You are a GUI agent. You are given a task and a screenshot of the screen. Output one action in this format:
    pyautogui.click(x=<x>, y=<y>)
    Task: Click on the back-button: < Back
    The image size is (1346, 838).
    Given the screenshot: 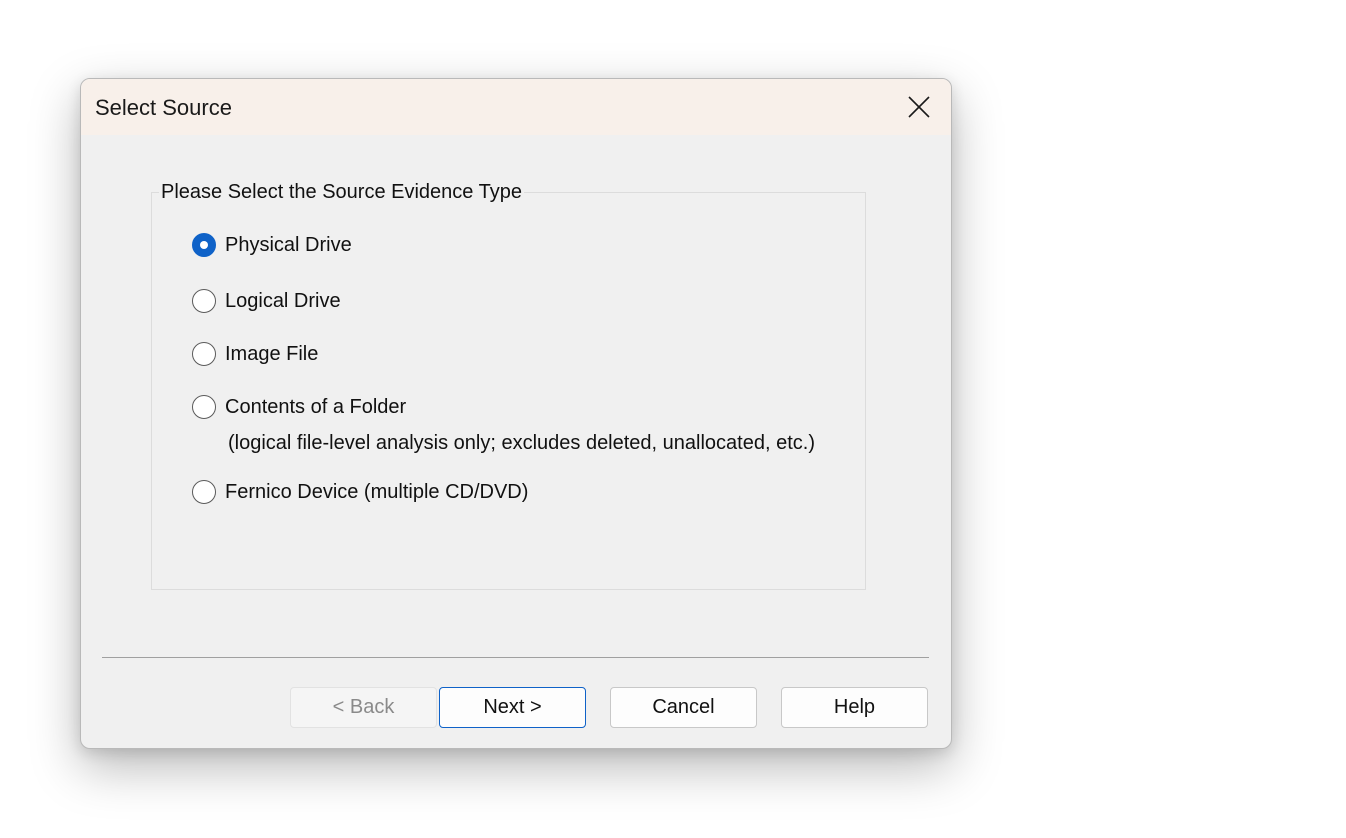 What is the action you would take?
    pyautogui.click(x=363, y=707)
    